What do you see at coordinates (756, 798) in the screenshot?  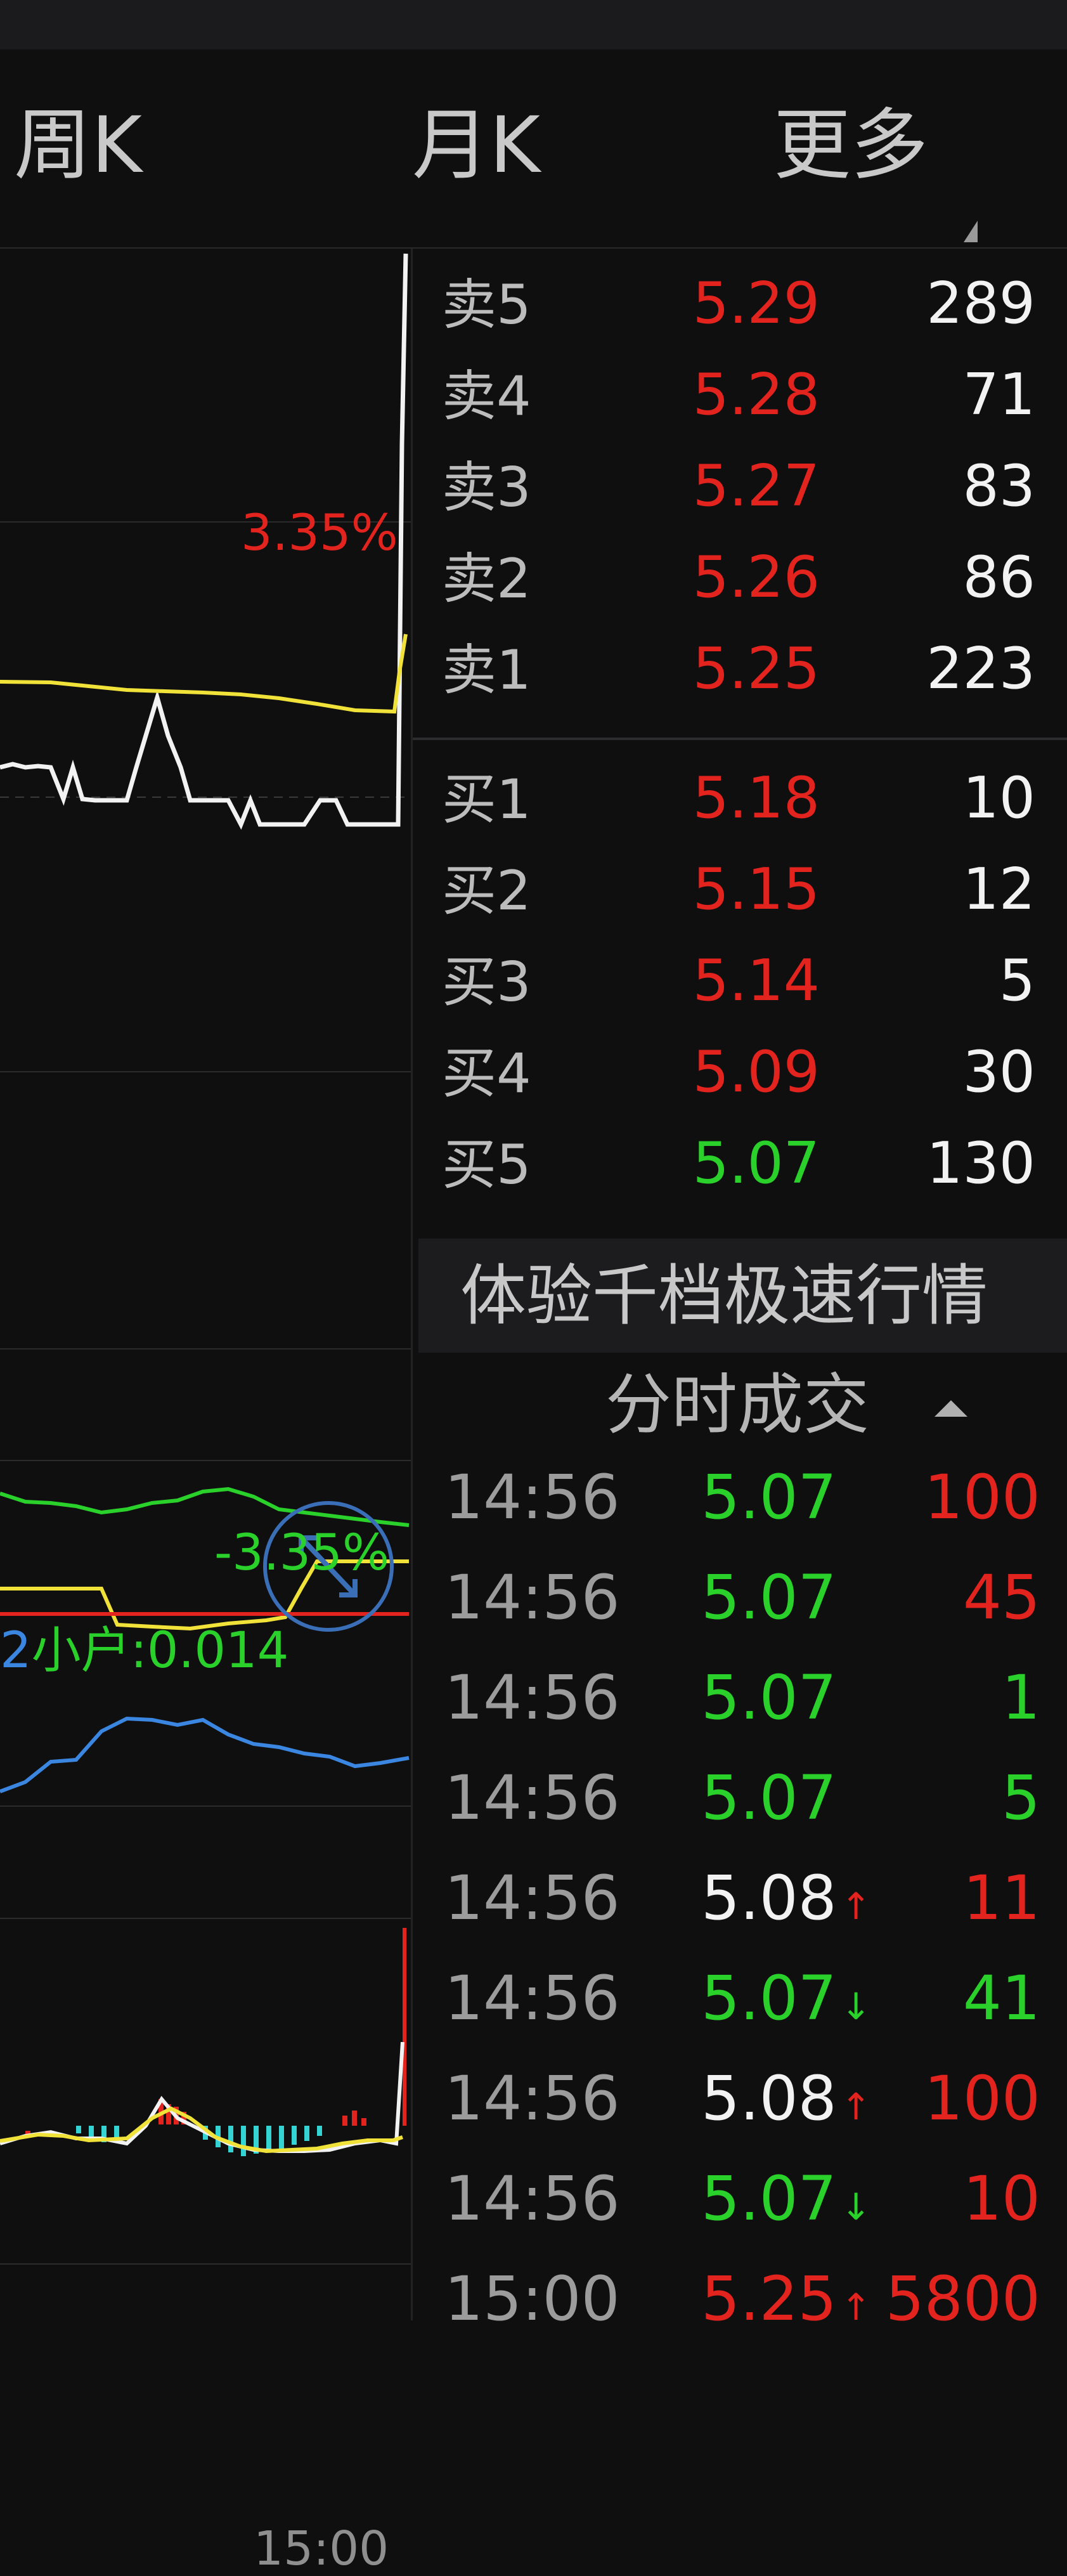 I see `bid-price: 5.18` at bounding box center [756, 798].